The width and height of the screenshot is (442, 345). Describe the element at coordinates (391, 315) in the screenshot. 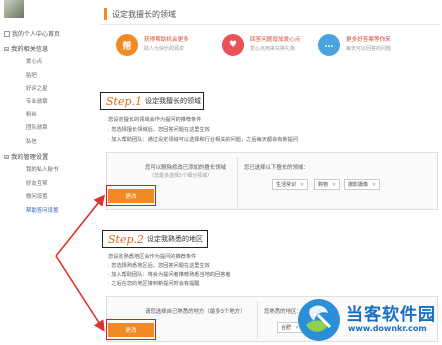

I see `watermark-title: 当客软件园` at that location.